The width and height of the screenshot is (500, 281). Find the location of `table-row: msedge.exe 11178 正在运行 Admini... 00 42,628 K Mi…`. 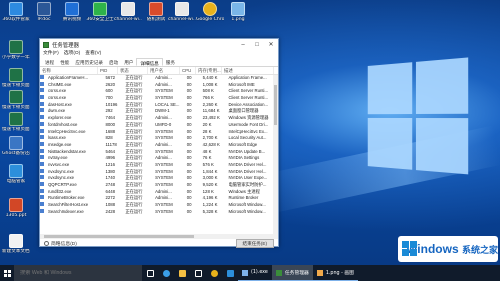

table-row: msedge.exe 11178 正在运行 Admini... 00 42,628 K Mi… is located at coordinates (159, 145).